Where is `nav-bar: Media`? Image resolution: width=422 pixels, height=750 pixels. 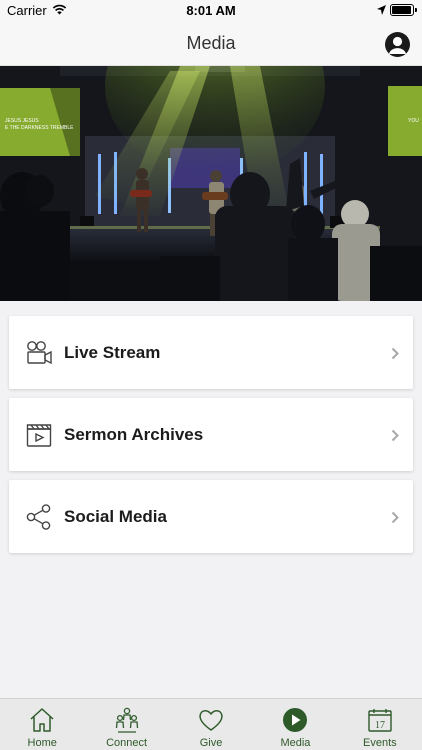 nav-bar: Media is located at coordinates (211, 44).